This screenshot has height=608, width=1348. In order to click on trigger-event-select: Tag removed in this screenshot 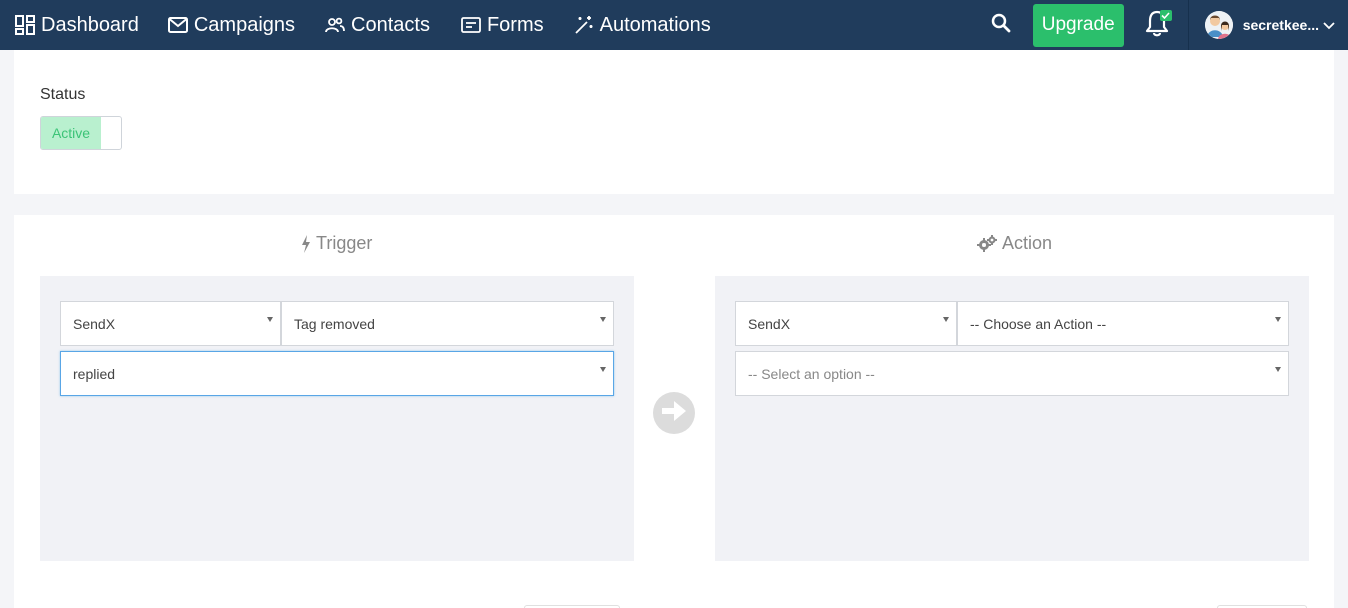, I will do `click(447, 323)`.